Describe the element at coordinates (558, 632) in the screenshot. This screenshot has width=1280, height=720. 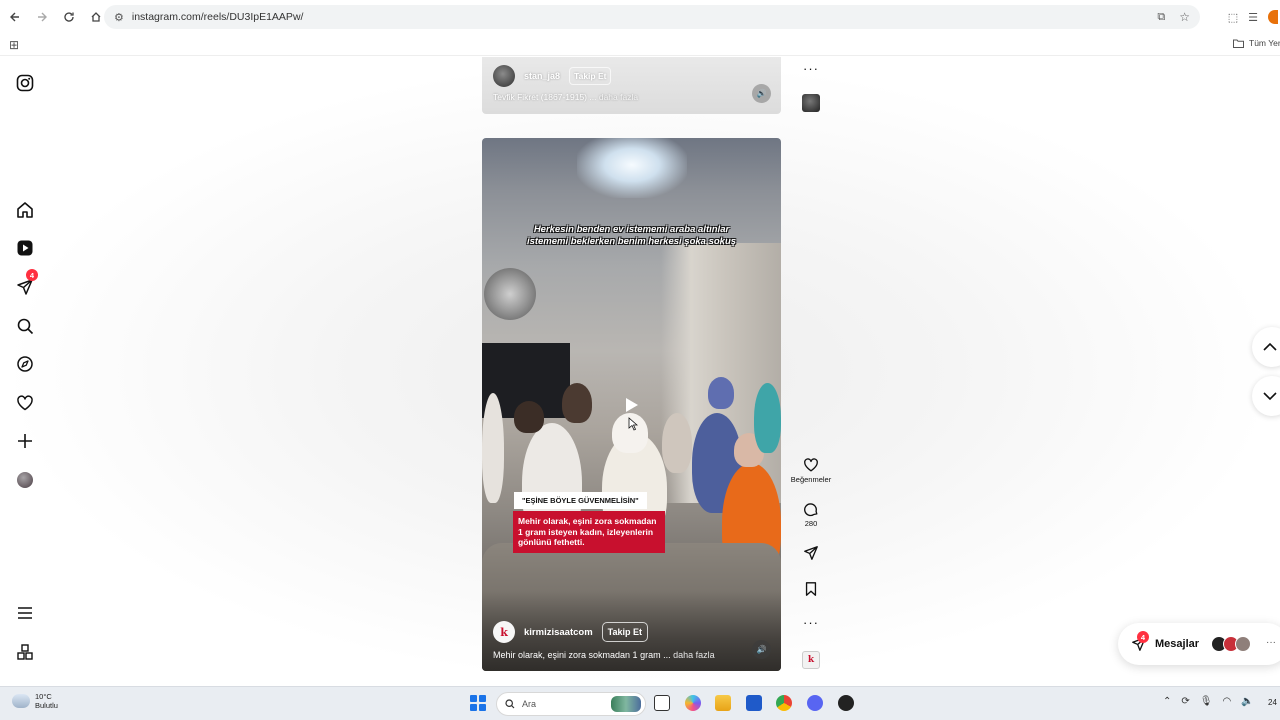
I see `reel-author-username: kirmizisaatcom` at that location.